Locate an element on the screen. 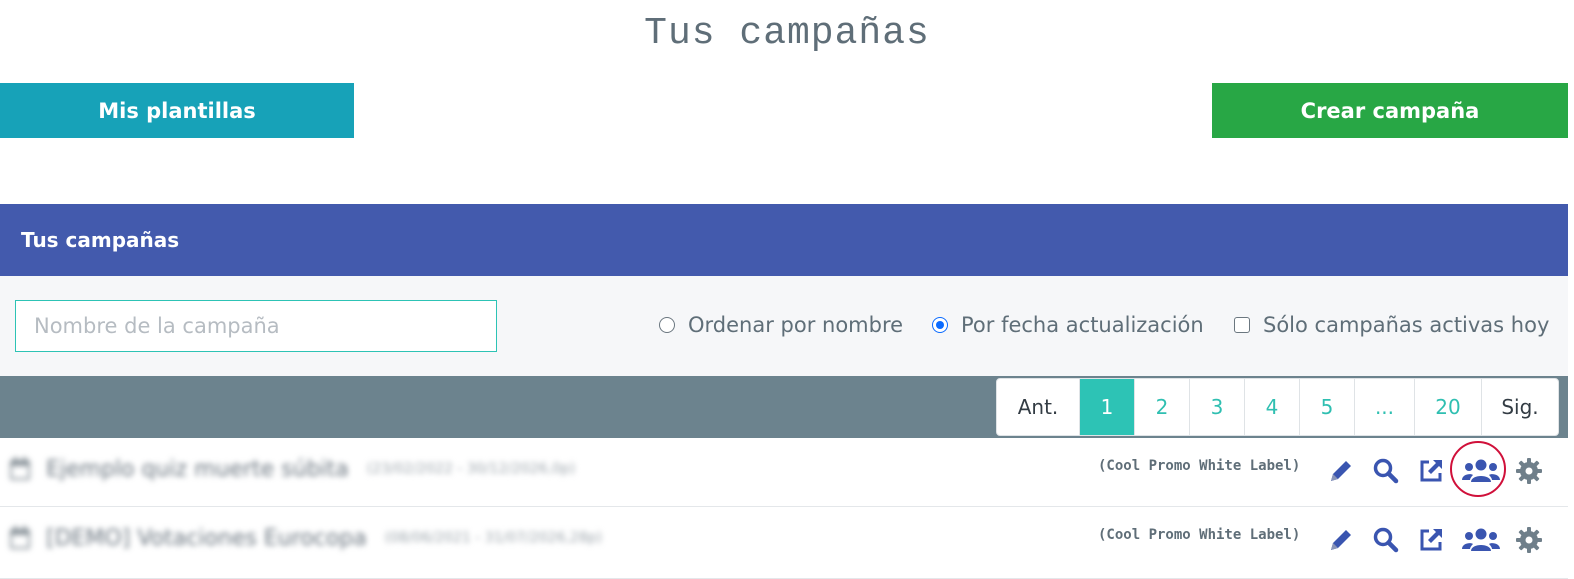 This screenshot has width=1574, height=579. sort-by-name-option: Ordenar por nombre is located at coordinates (781, 325).